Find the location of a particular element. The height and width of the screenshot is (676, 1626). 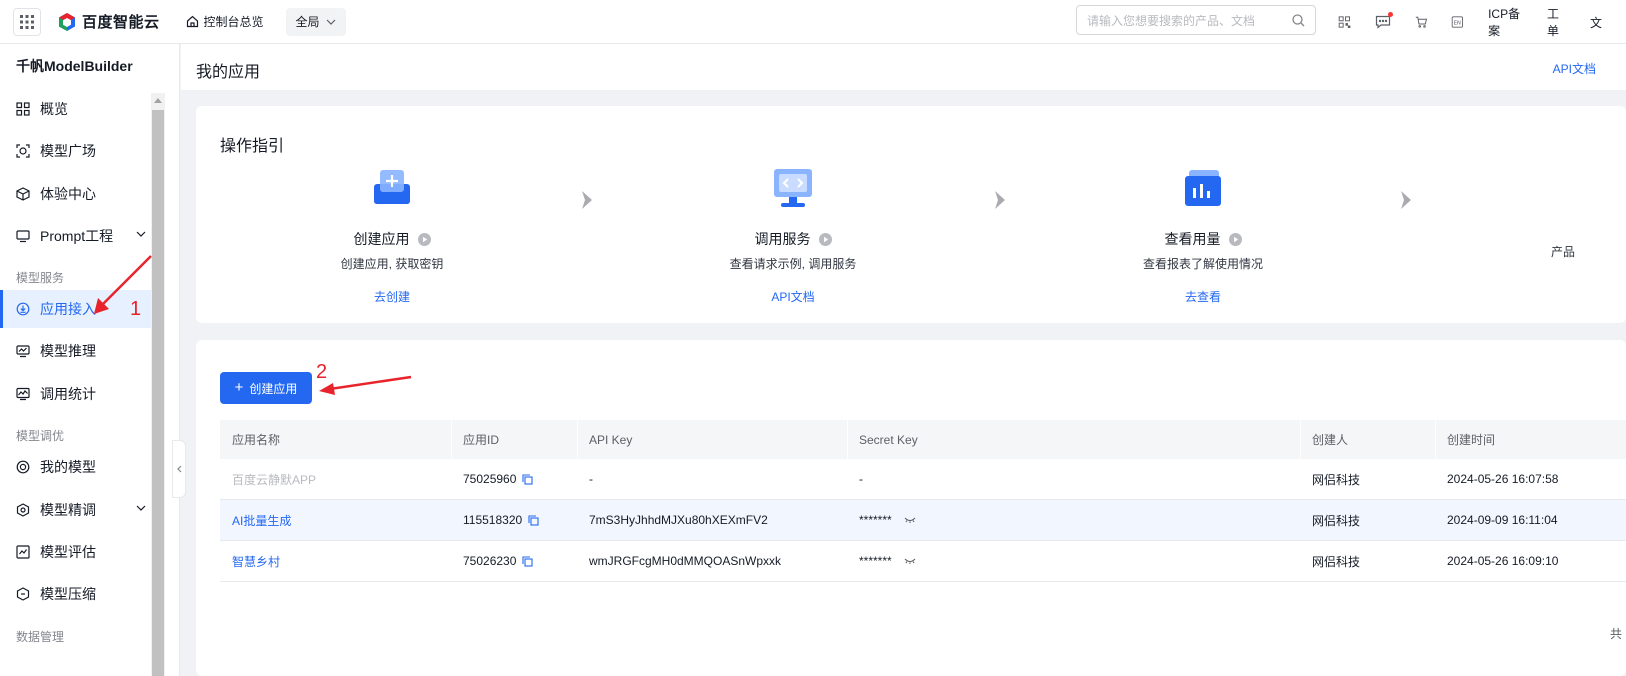

sidebar-scrollbar is located at coordinates (158, 384).